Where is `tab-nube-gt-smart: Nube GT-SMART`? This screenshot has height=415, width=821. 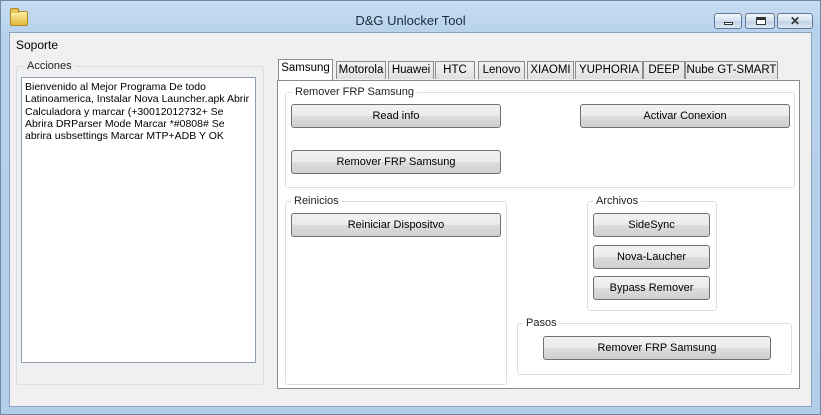
tab-nube-gt-smart: Nube GT-SMART is located at coordinates (731, 70).